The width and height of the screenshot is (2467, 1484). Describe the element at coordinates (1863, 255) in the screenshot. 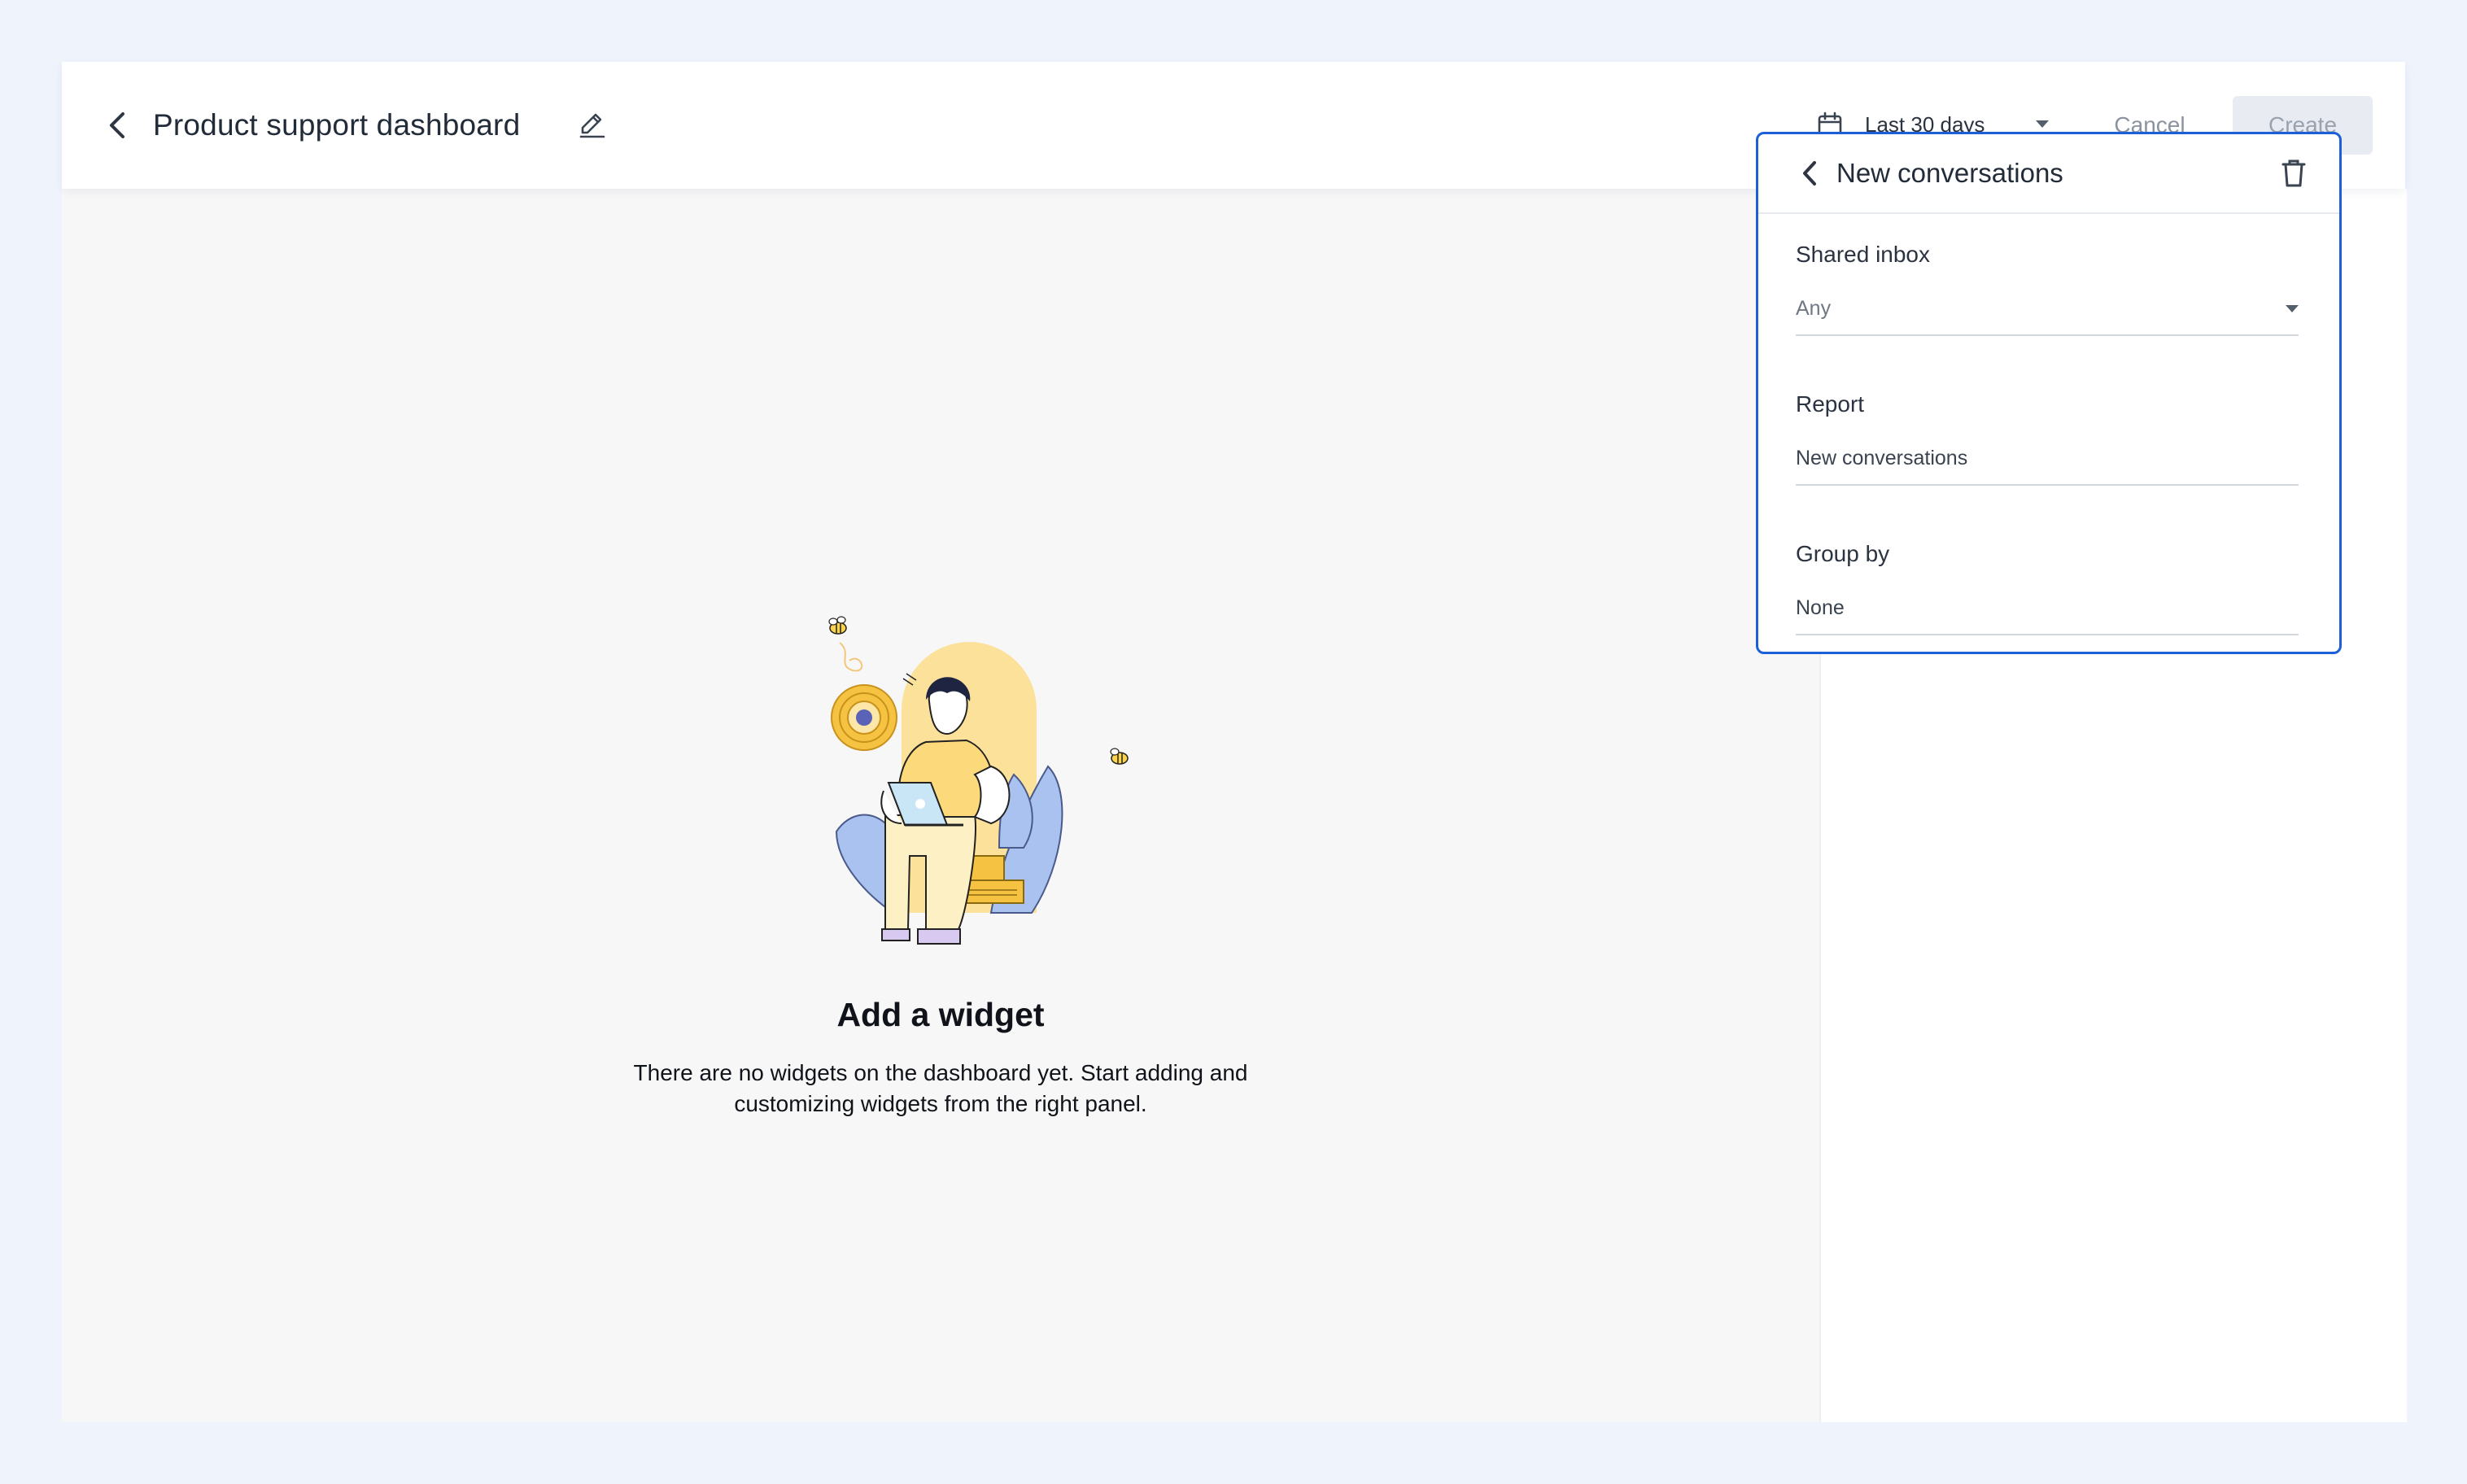

I see `shared-inbox-label: Shared inbox` at that location.